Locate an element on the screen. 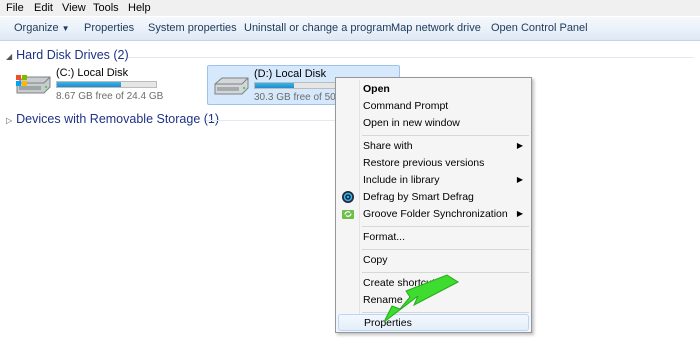 The height and width of the screenshot is (351, 700). expand-triangle-icon: ▷ is located at coordinates (9, 120).